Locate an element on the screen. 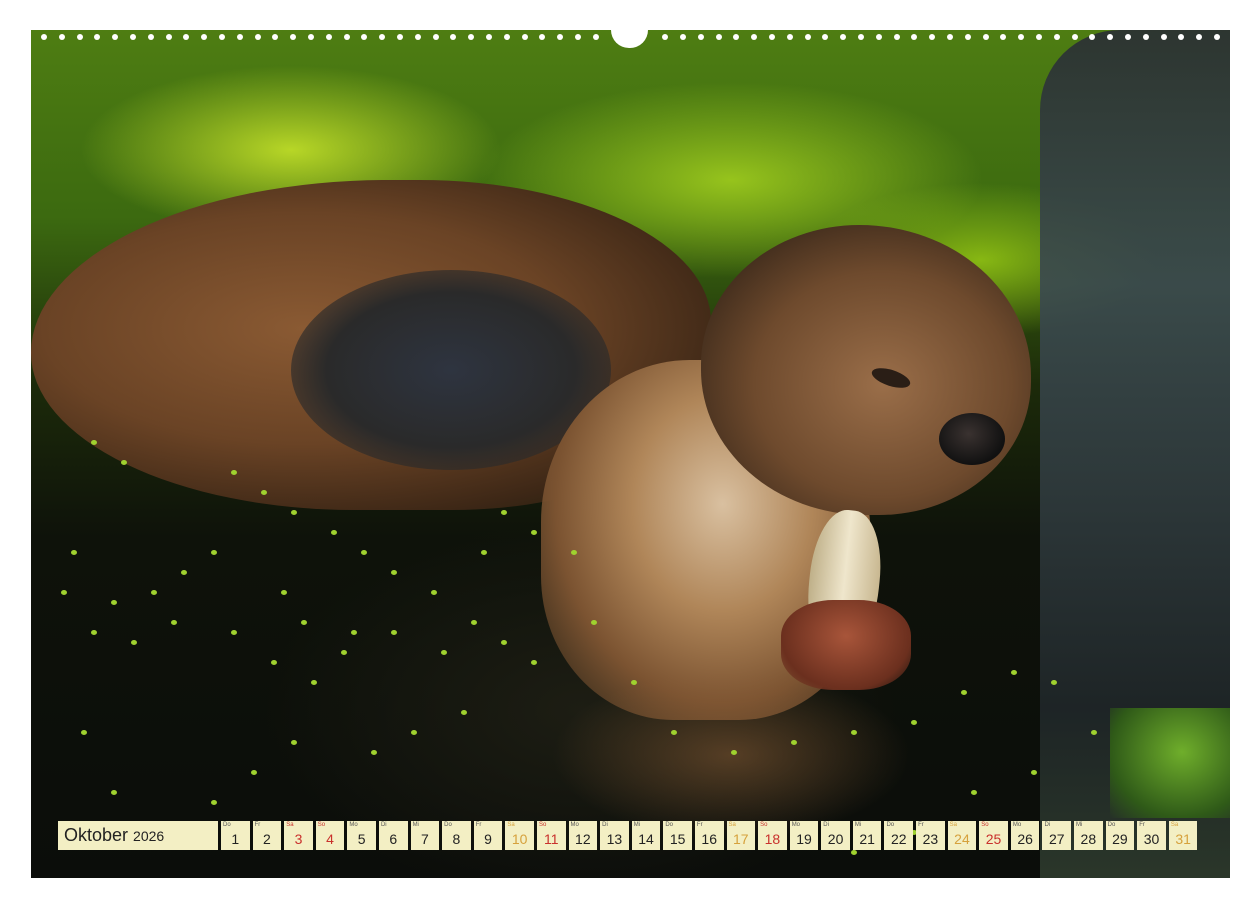 Image resolution: width=1260 pixels, height=908 pixels. calendar-day: Sa 17 is located at coordinates (741, 835).